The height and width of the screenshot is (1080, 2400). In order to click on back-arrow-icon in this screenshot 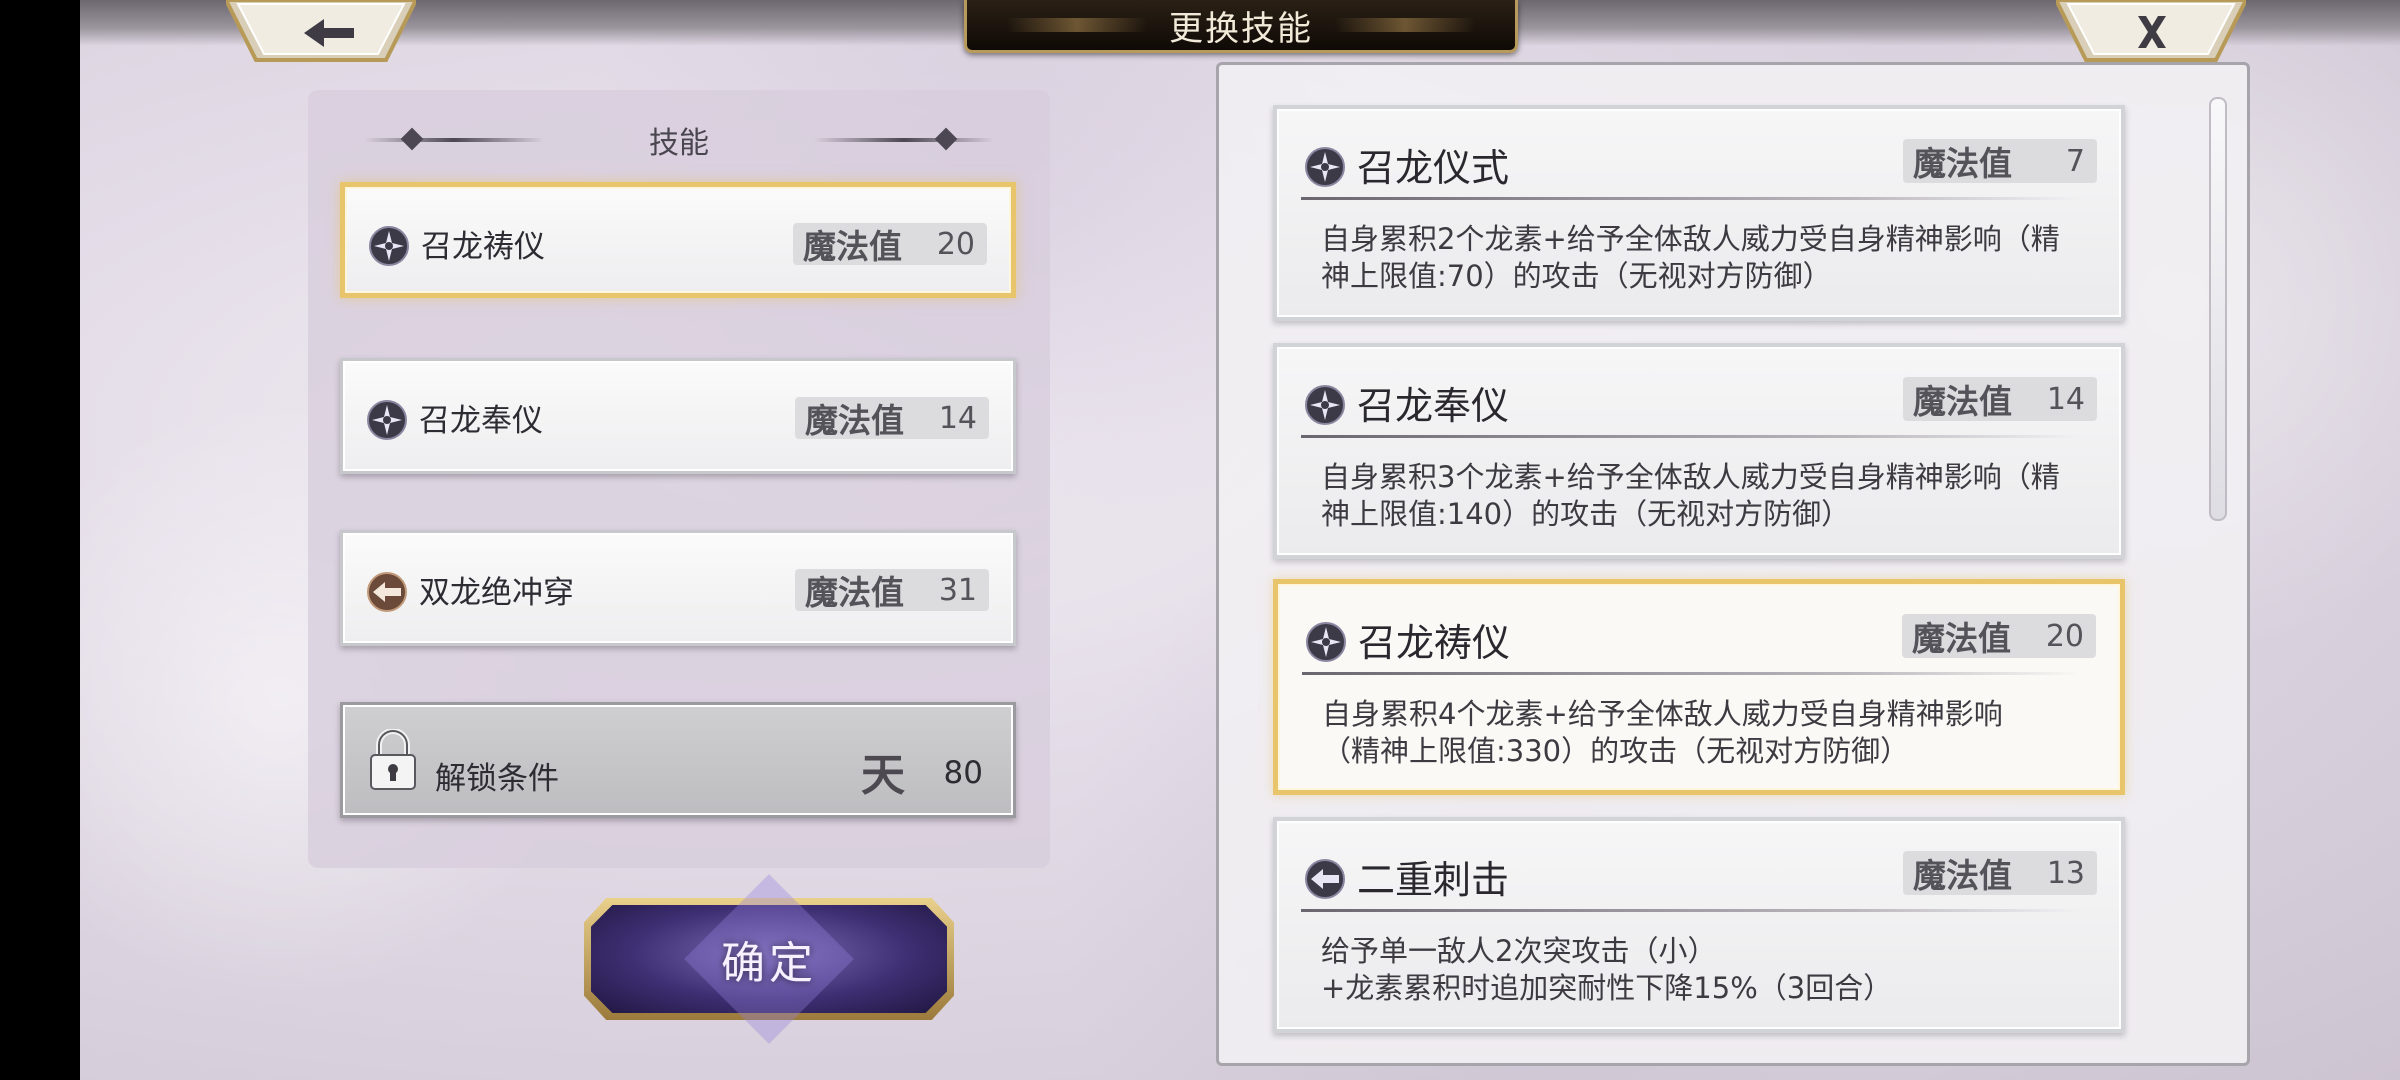, I will do `click(321, 31)`.